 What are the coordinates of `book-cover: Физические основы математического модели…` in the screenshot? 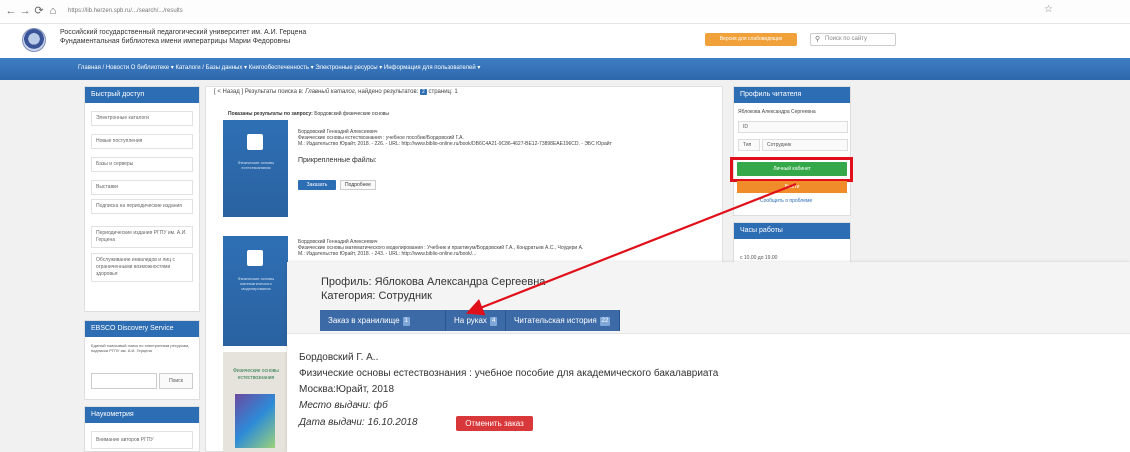 It's located at (255, 291).